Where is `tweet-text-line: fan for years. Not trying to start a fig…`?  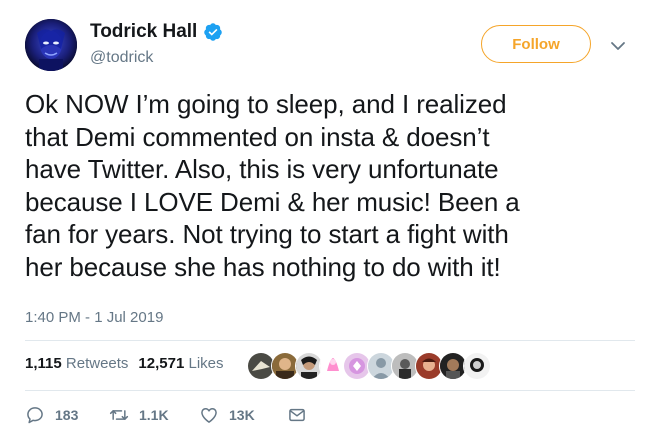
tweet-text-line: fan for years. Not trying to start a fig… is located at coordinates (267, 234).